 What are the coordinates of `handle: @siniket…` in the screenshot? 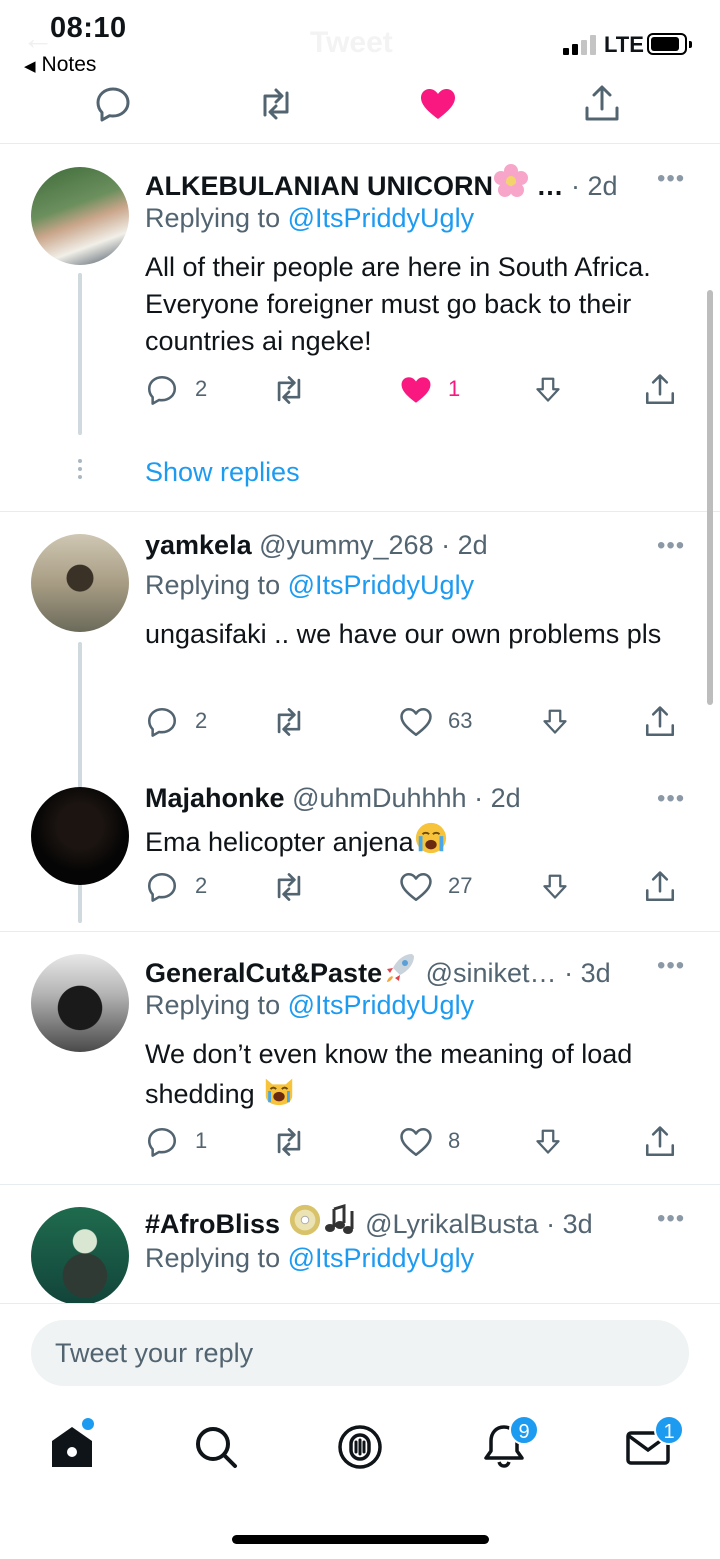 It's located at (491, 973).